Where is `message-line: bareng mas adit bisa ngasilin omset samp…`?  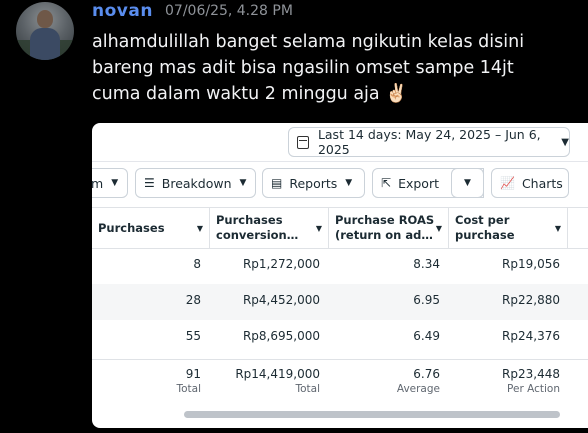
message-line: bareng mas adit bisa ngasilin omset samp… is located at coordinates (303, 68).